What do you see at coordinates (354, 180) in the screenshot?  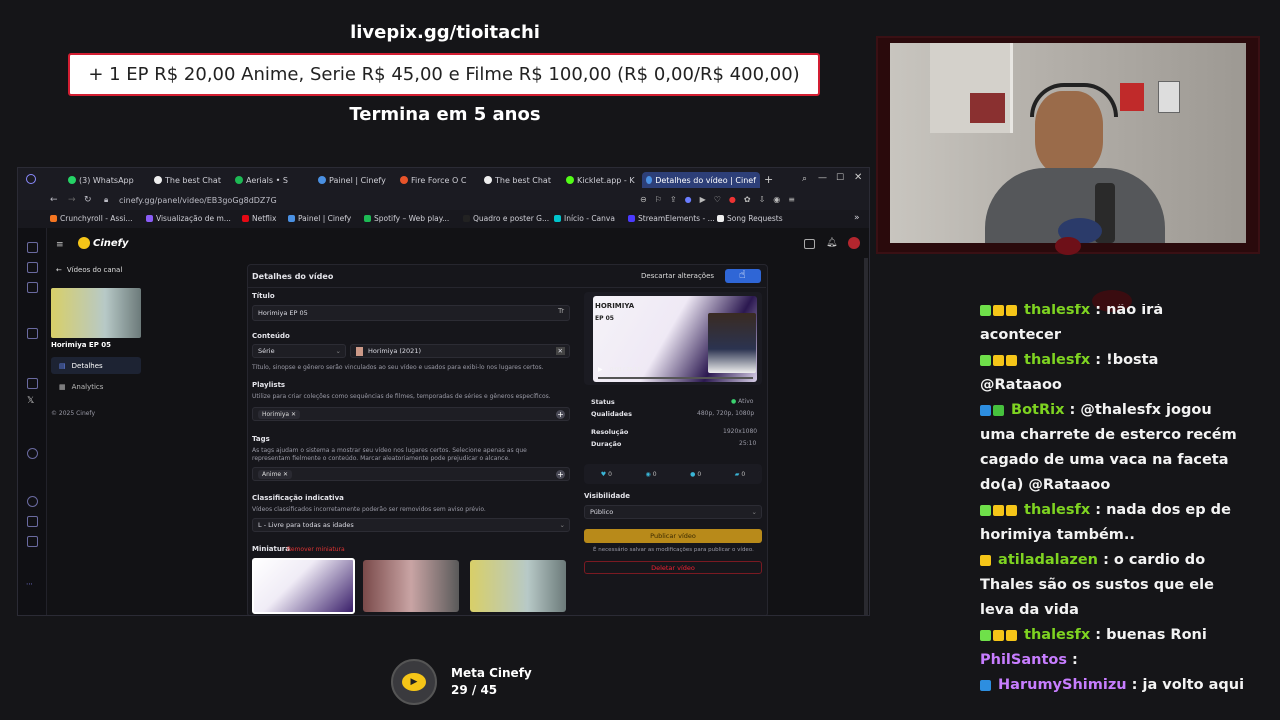 I see `tab-painel: Painel | Cinefy` at bounding box center [354, 180].